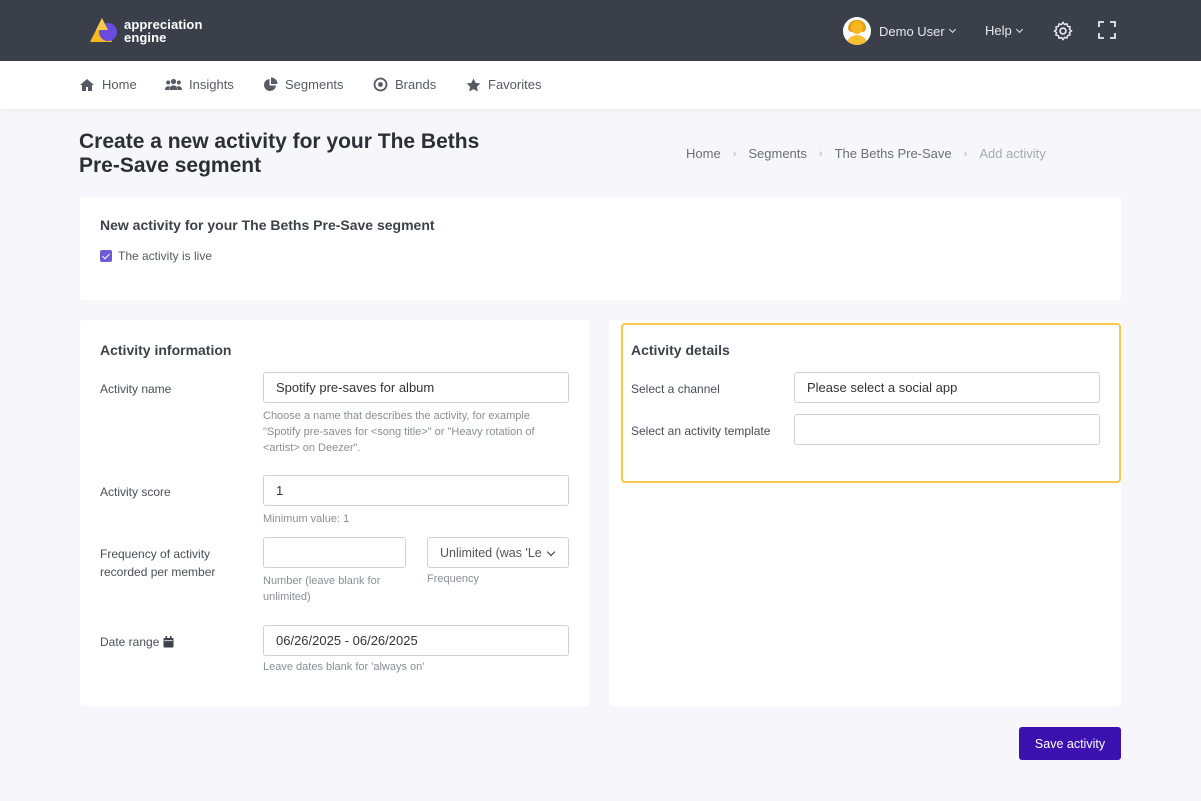 The width and height of the screenshot is (1201, 801). What do you see at coordinates (600, 85) in the screenshot?
I see `main-nav: Home Insights Segments Brands Favorites` at bounding box center [600, 85].